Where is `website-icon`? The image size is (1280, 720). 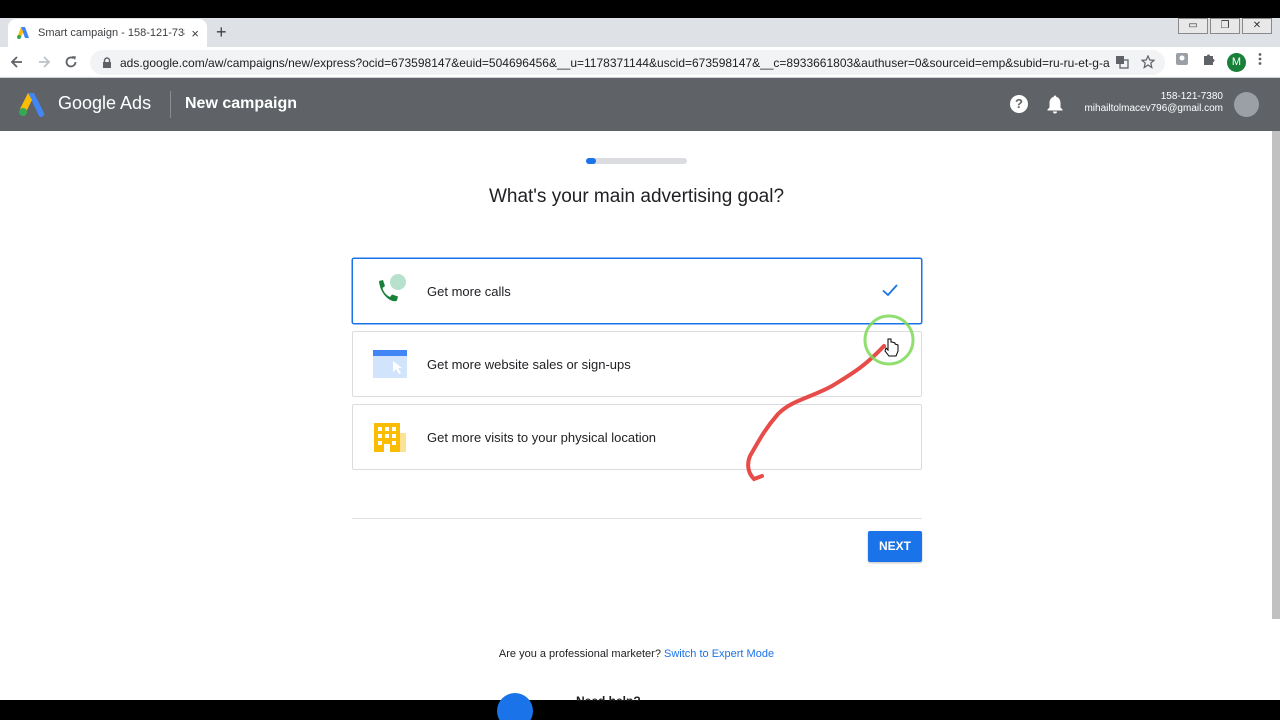 website-icon is located at coordinates (390, 364).